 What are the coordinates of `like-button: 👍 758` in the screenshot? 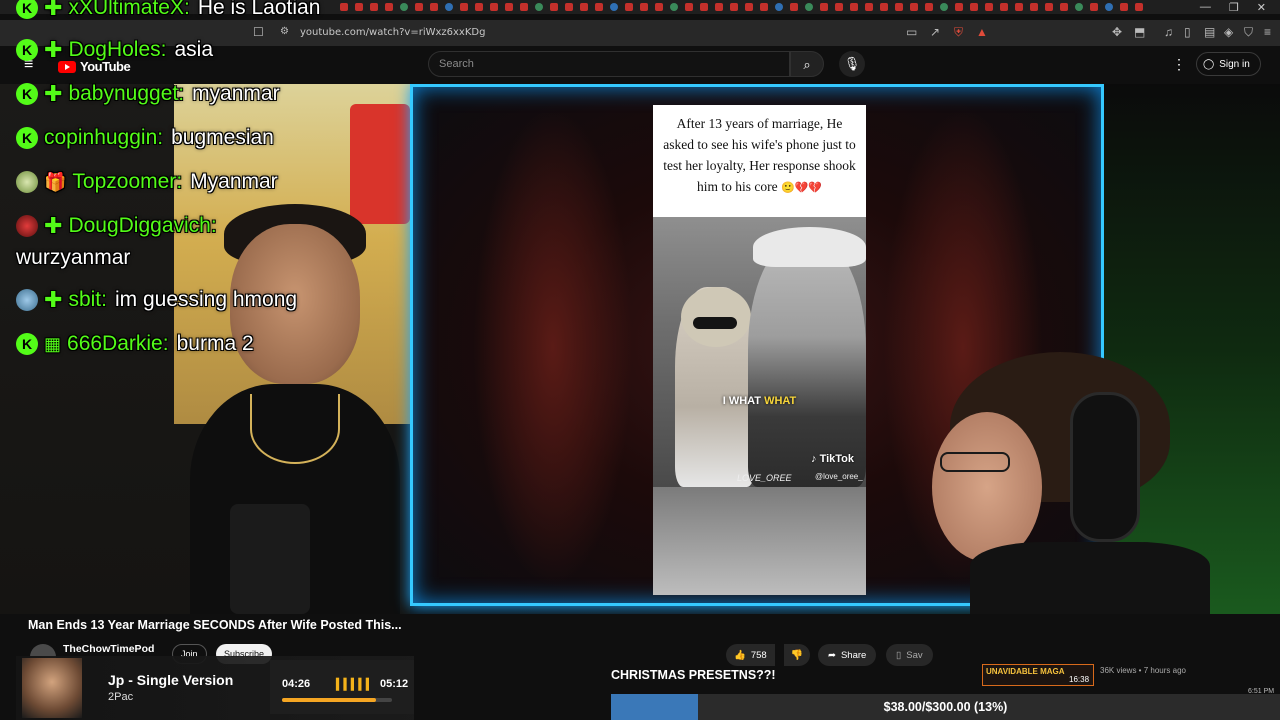 It's located at (750, 655).